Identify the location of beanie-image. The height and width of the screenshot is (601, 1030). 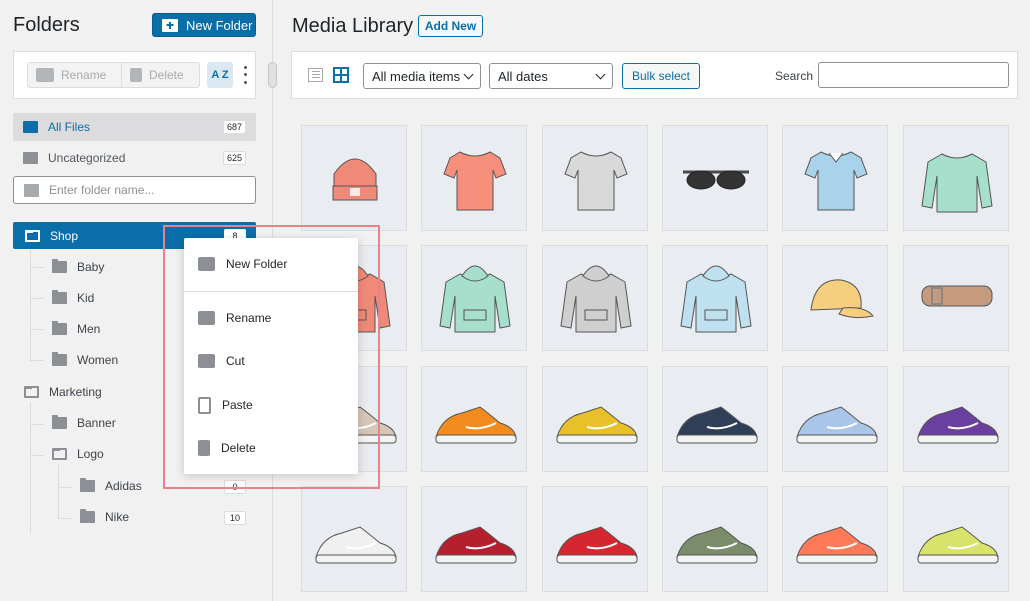
(355, 179).